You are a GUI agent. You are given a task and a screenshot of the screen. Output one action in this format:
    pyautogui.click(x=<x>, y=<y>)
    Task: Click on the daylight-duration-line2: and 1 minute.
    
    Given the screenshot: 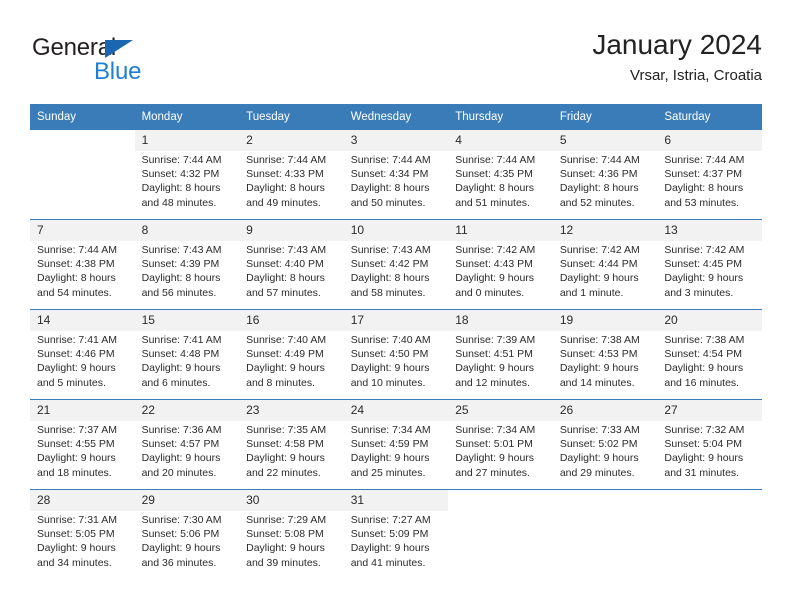 What is the action you would take?
    pyautogui.click(x=591, y=292)
    